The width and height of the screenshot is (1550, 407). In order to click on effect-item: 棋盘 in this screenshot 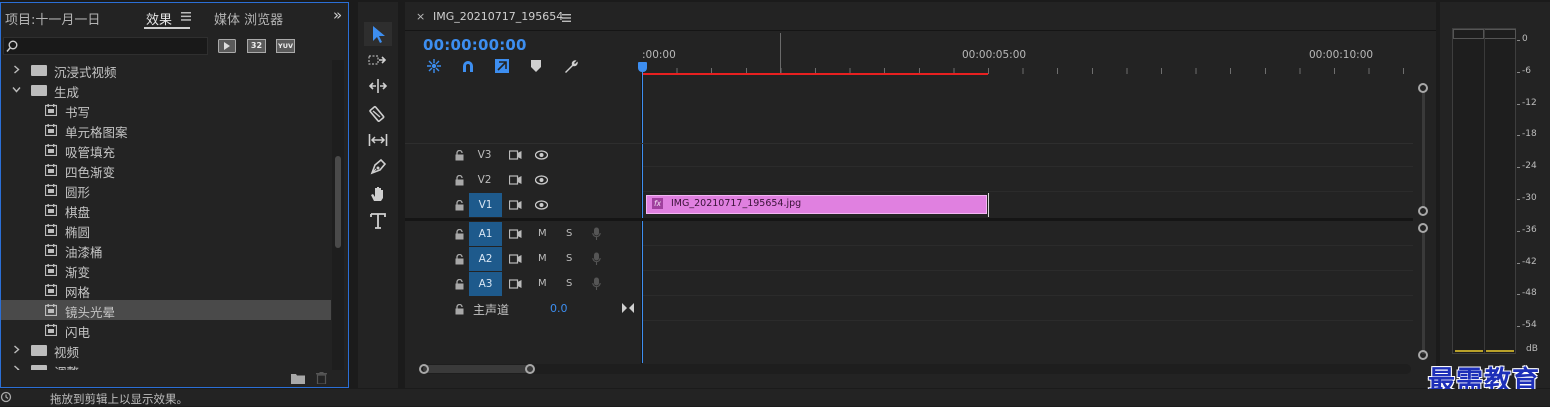, I will do `click(166, 210)`.